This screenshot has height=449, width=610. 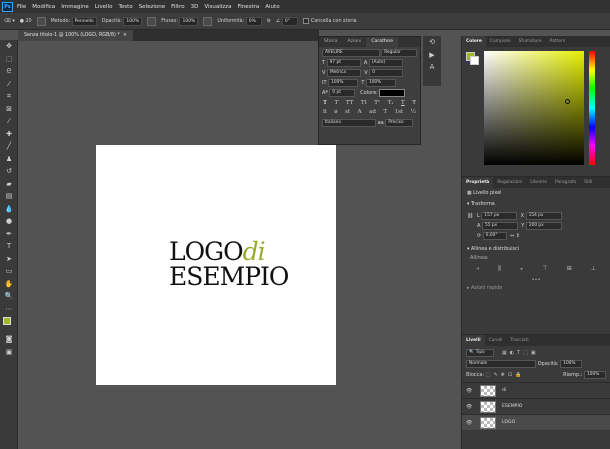 I want to click on tab-stili: Stili, so click(x=588, y=182).